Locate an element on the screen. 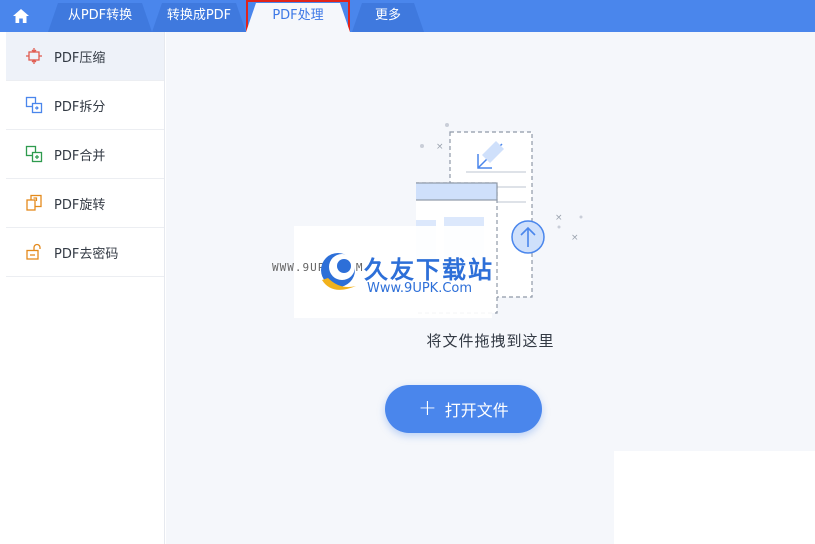  home-button is located at coordinates (21, 16).